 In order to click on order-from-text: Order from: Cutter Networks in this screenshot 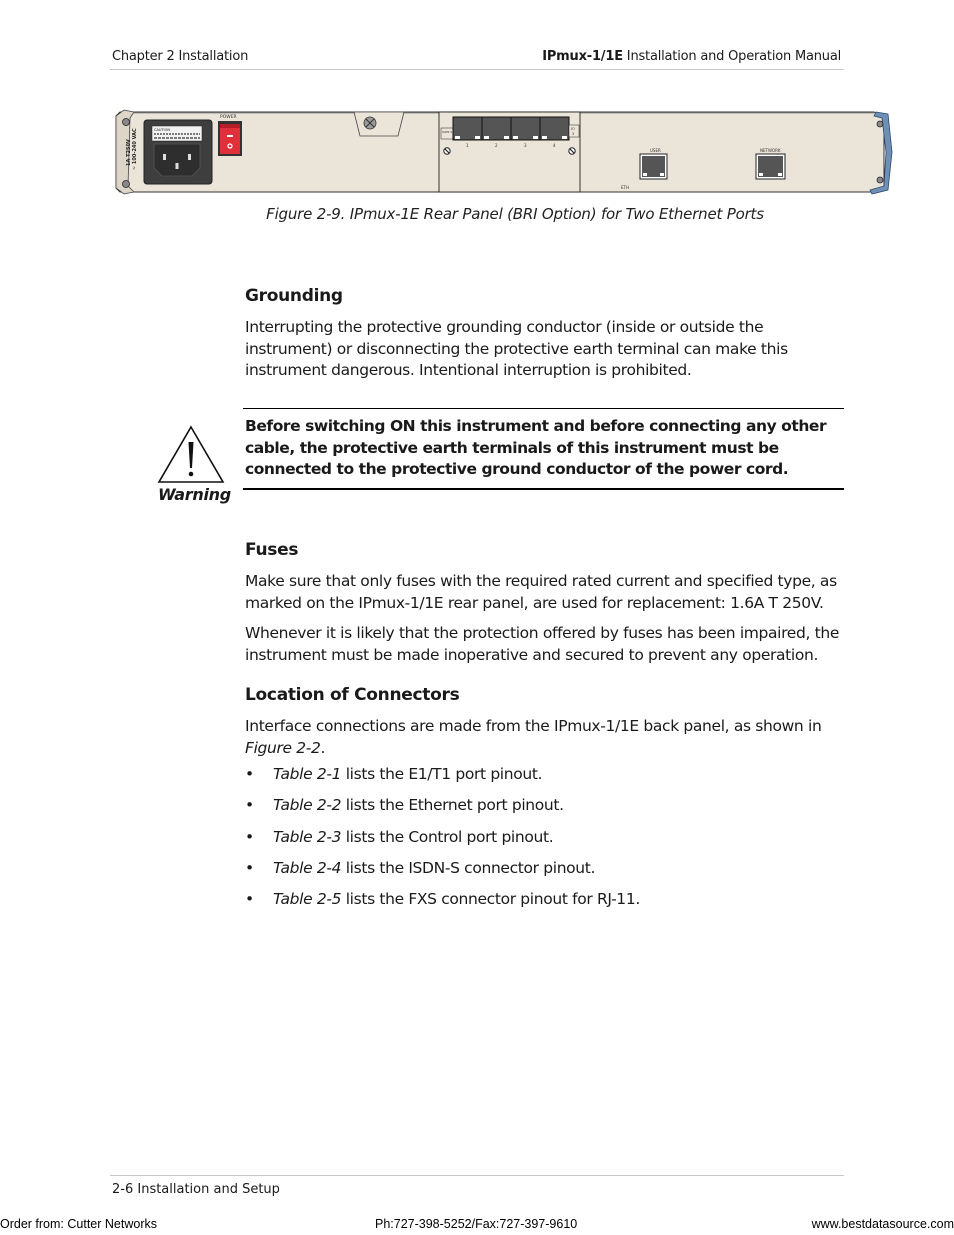, I will do `click(78, 1224)`.